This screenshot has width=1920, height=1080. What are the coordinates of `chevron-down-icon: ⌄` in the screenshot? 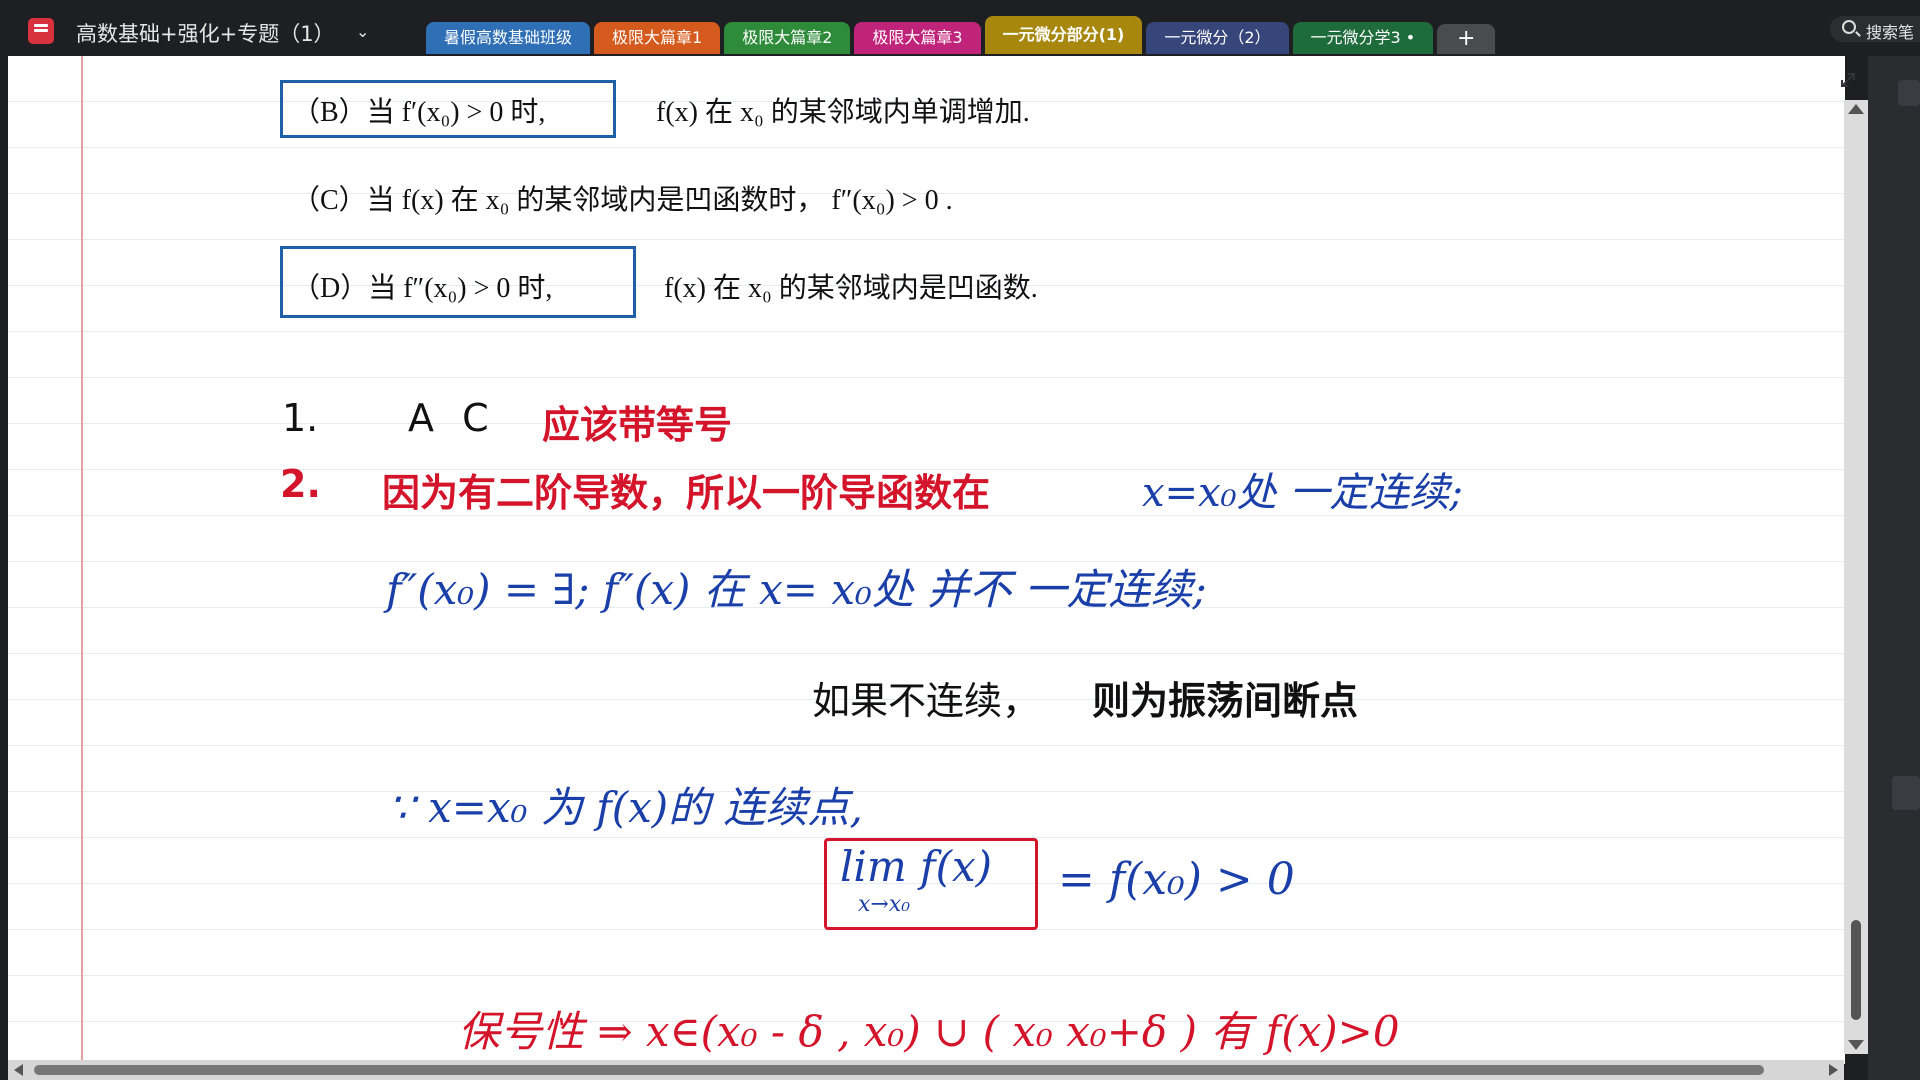 It's located at (362, 31).